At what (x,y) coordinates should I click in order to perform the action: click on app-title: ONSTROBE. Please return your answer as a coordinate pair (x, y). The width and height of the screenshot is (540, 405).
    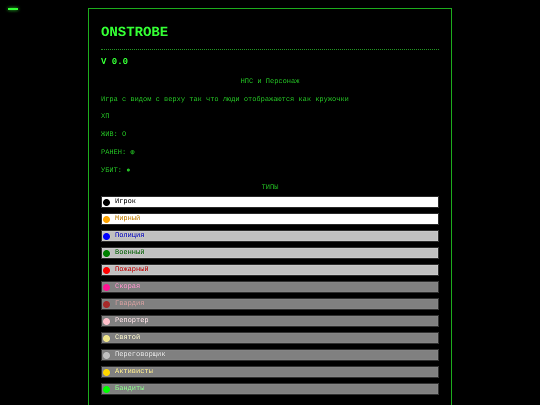
    Looking at the image, I should click on (135, 33).